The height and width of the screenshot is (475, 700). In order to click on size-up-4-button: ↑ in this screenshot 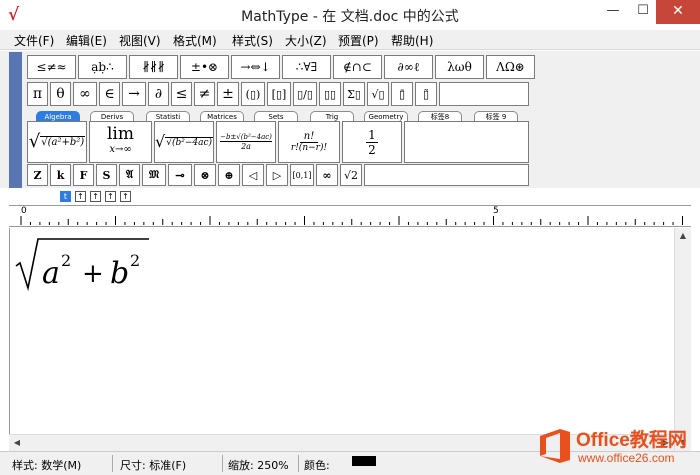, I will do `click(125, 196)`.